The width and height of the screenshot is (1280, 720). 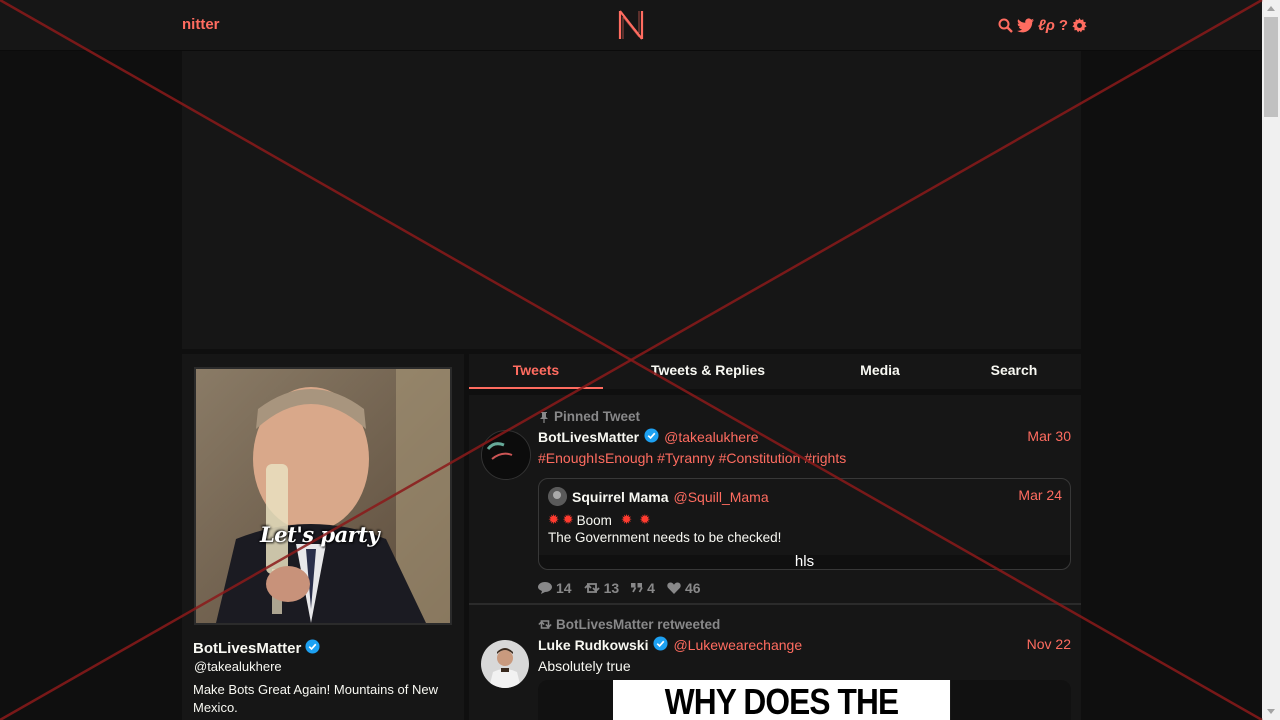 What do you see at coordinates (1271, 67) in the screenshot?
I see `scrollbar-thumb` at bounding box center [1271, 67].